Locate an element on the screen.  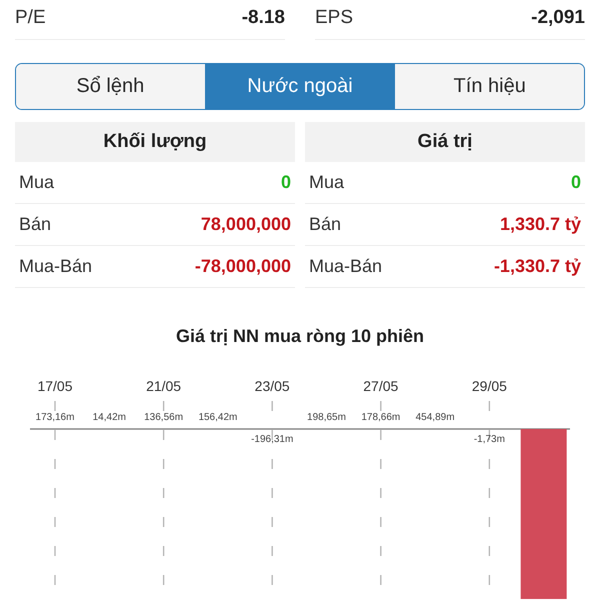
tab: Nước ngoài is located at coordinates (299, 86).